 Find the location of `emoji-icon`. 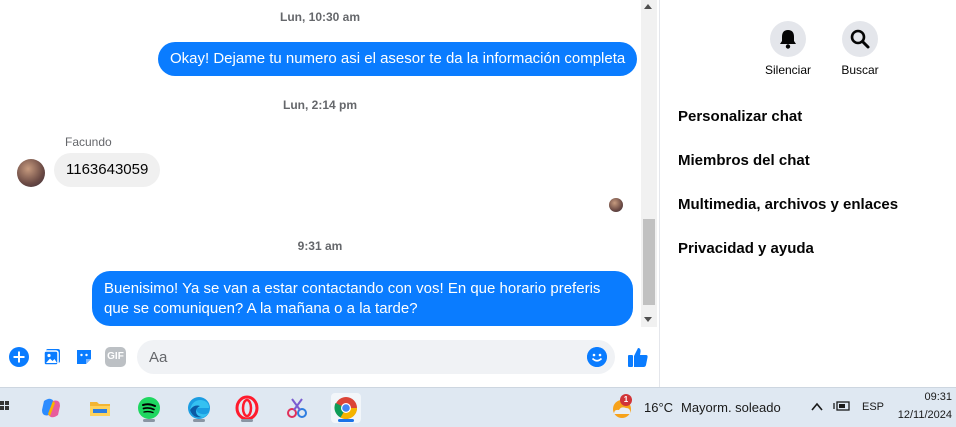

emoji-icon is located at coordinates (597, 357).